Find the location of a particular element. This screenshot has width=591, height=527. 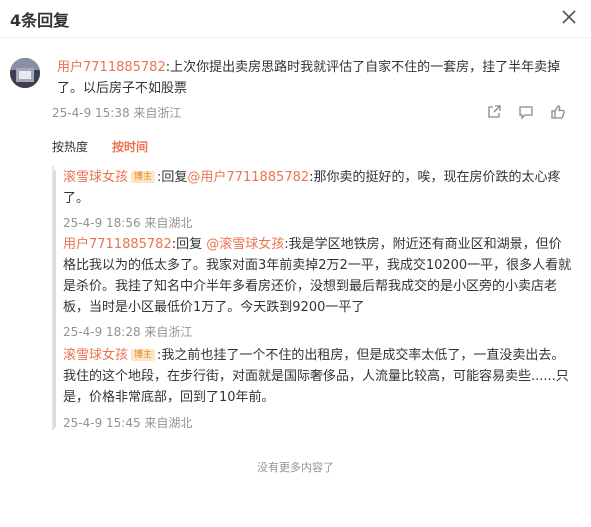

comment-actions is located at coordinates (526, 112).